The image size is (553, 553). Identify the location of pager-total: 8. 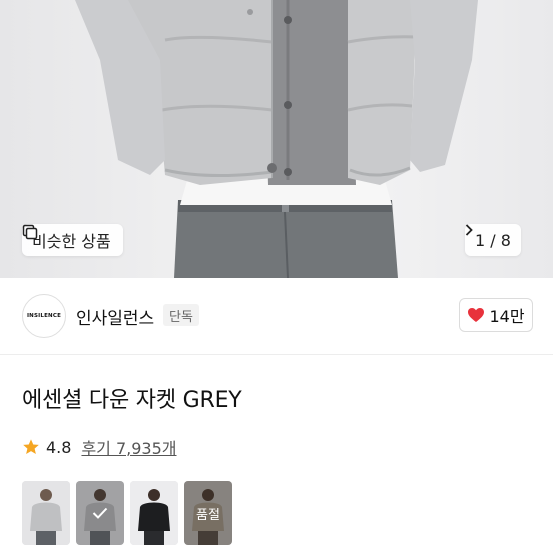
(505, 240).